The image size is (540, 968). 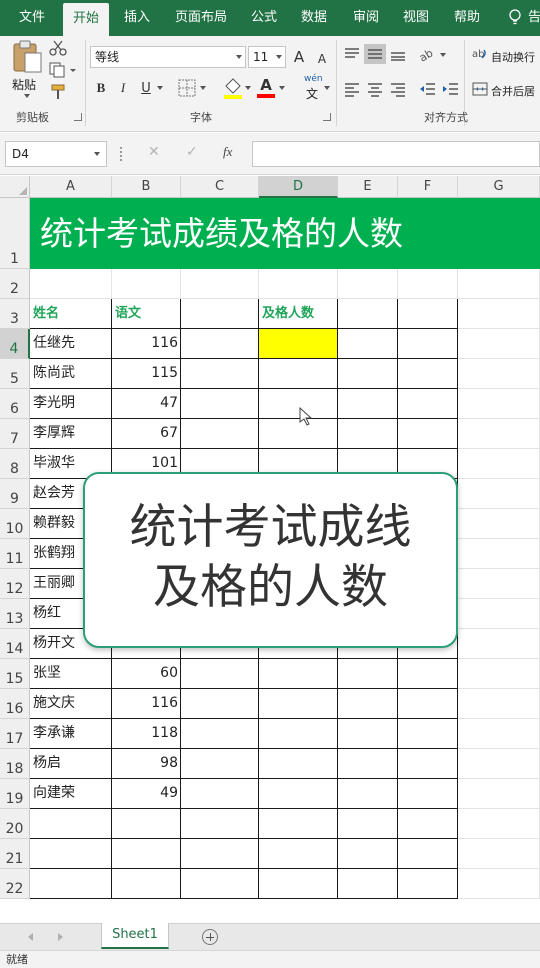 I want to click on row-header-22: 22, so click(x=15, y=884).